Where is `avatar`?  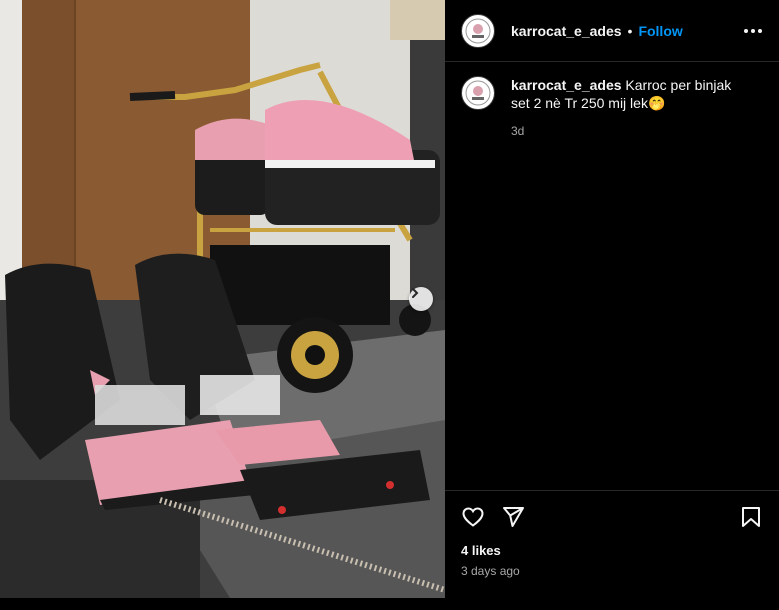 avatar is located at coordinates (478, 30).